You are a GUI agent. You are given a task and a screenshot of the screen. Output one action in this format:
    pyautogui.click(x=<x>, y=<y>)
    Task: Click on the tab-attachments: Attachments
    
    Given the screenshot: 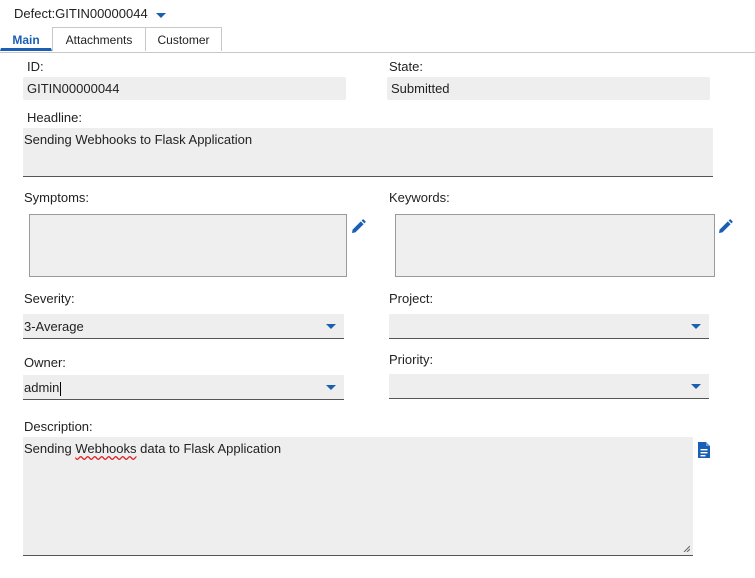 What is the action you would take?
    pyautogui.click(x=99, y=39)
    